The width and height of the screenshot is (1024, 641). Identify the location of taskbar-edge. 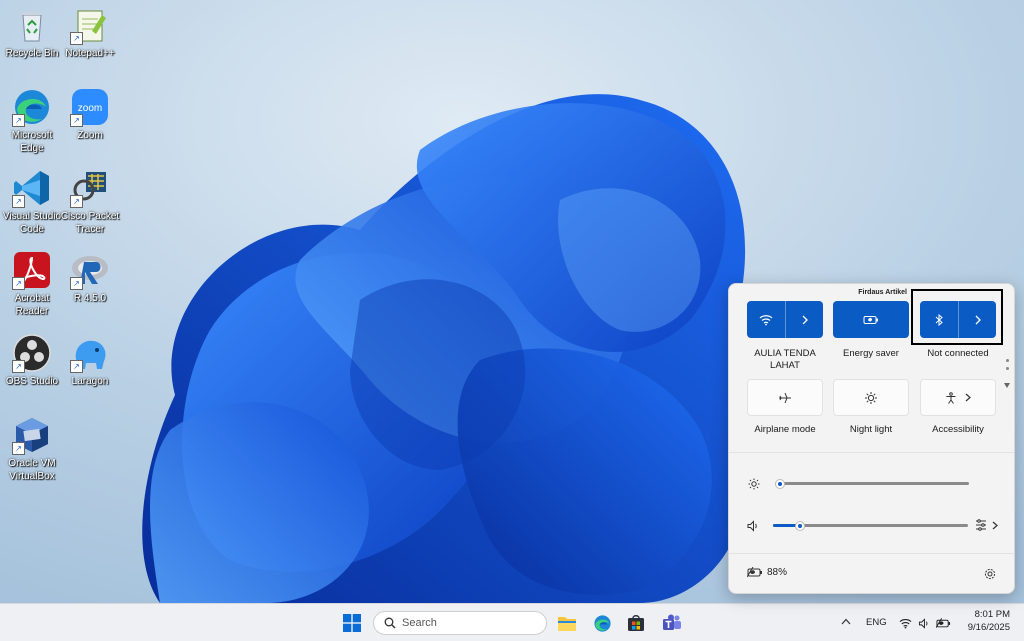
(602, 623).